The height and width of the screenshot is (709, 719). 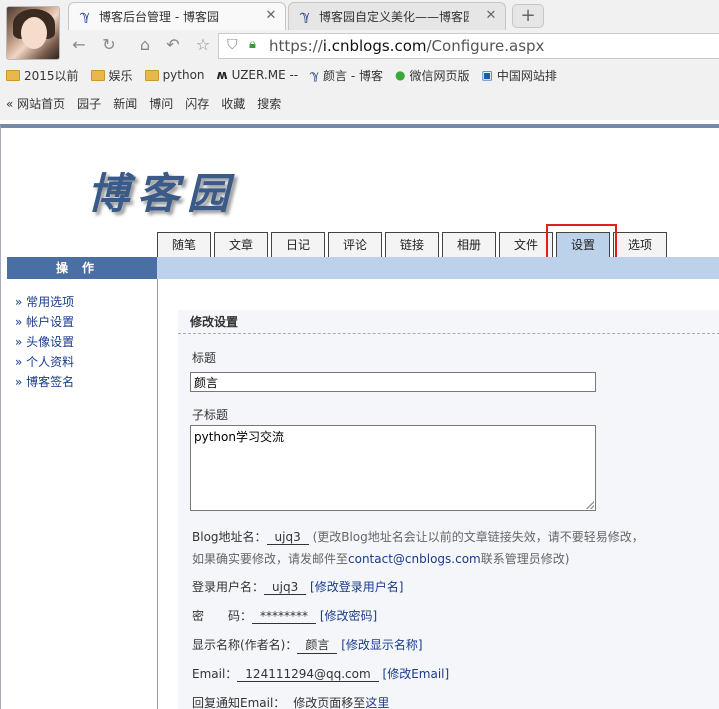 I want to click on sidebar-list: 常用选项 帐户设置 头像设置 个人资料 博客签名, so click(x=44, y=342).